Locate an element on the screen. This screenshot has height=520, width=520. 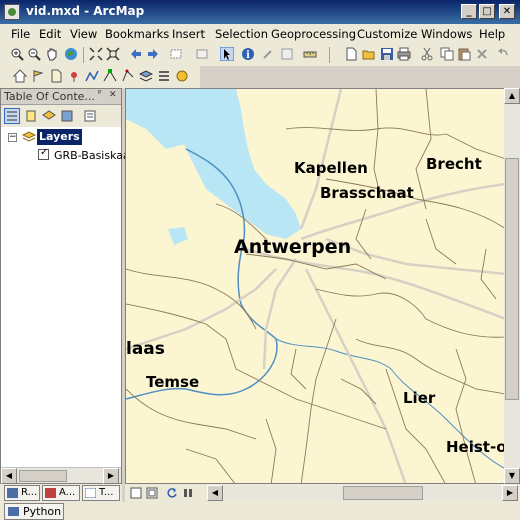
place-label-laas: laas is located at coordinates (145, 349).